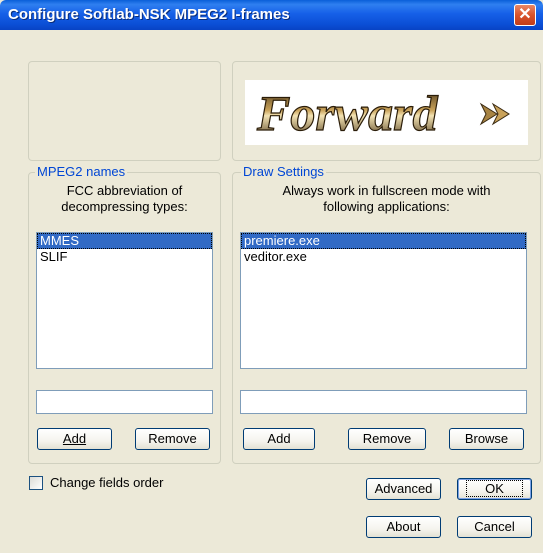 This screenshot has height=553, width=543. I want to click on close-button: ✕, so click(525, 15).